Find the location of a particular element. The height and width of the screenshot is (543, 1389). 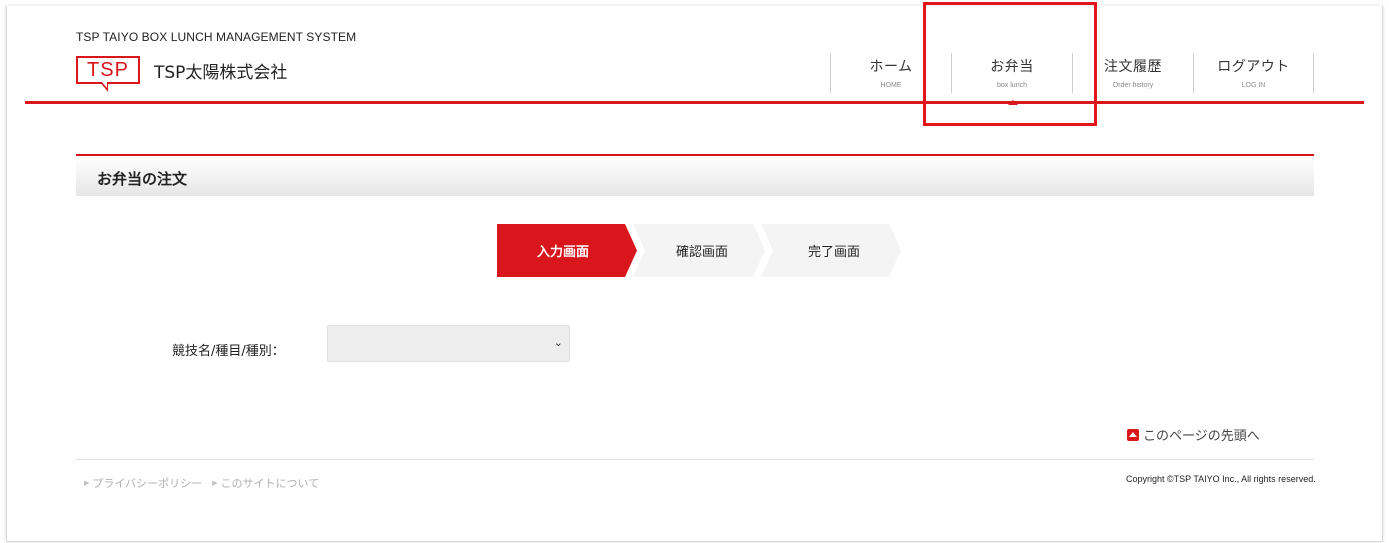

nav-item-home: ホーム HOME is located at coordinates (890, 73).